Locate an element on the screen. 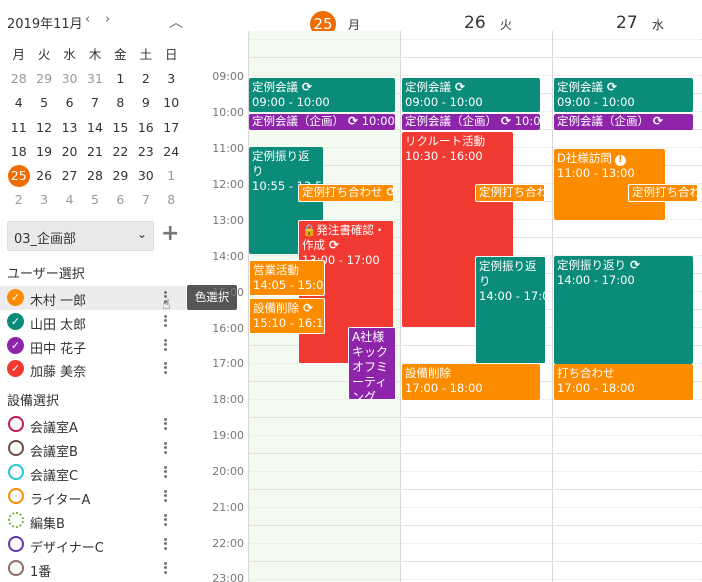  day-cell: 11 is located at coordinates (18, 128).